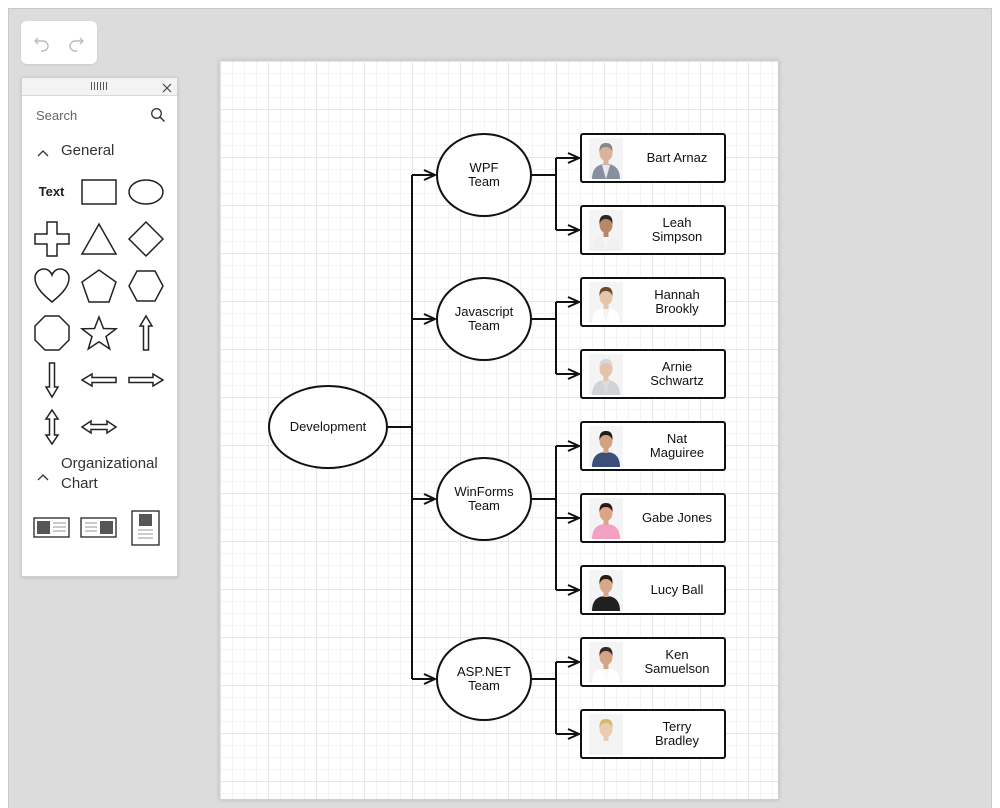 The width and height of the screenshot is (1000, 808). Describe the element at coordinates (653, 734) in the screenshot. I see `person-node: Terry Bradley` at that location.